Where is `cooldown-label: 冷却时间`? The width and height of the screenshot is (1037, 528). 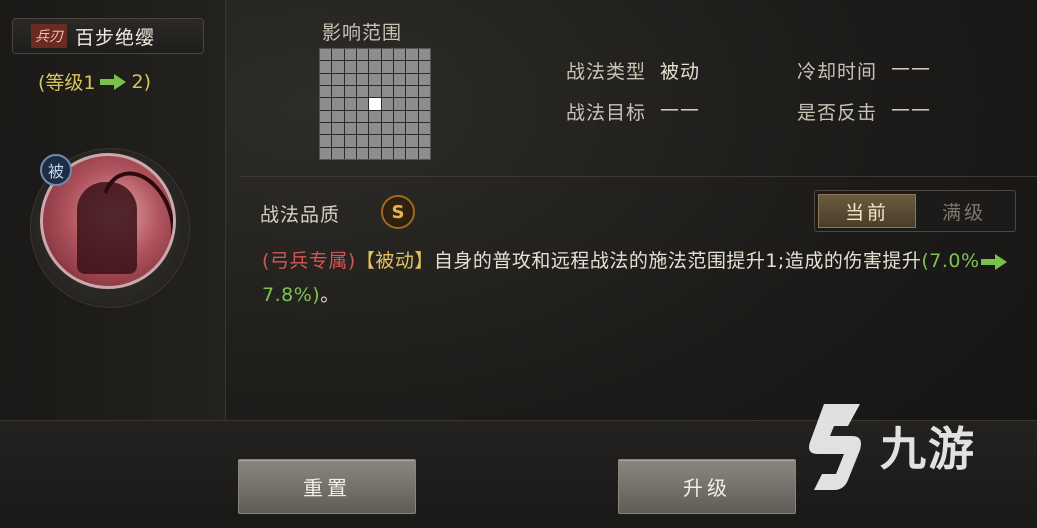 cooldown-label: 冷却时间 is located at coordinates (837, 72).